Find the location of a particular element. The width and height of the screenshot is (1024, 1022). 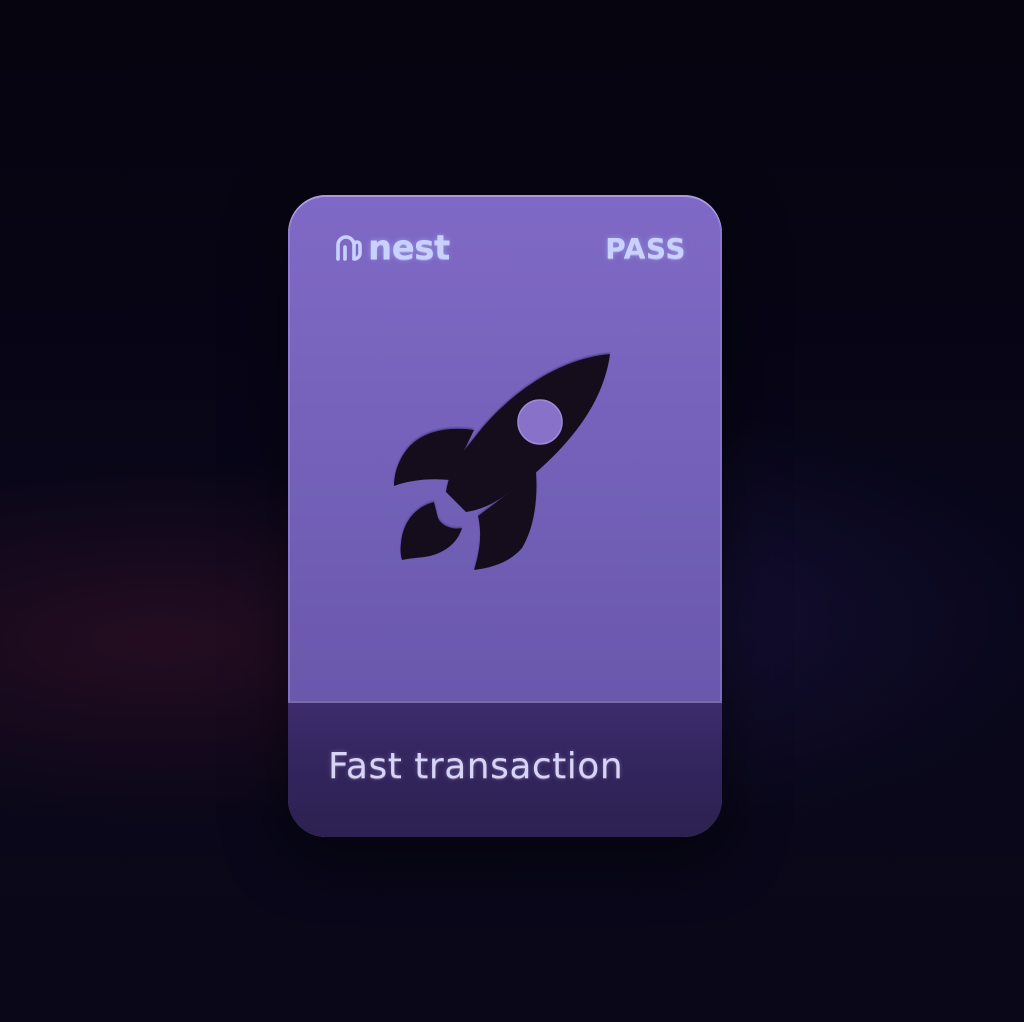

rocket-icon is located at coordinates (502, 462).